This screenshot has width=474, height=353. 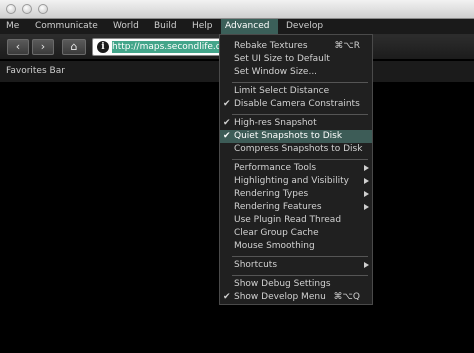 I want to click on zoom-window-button, so click(x=43, y=9).